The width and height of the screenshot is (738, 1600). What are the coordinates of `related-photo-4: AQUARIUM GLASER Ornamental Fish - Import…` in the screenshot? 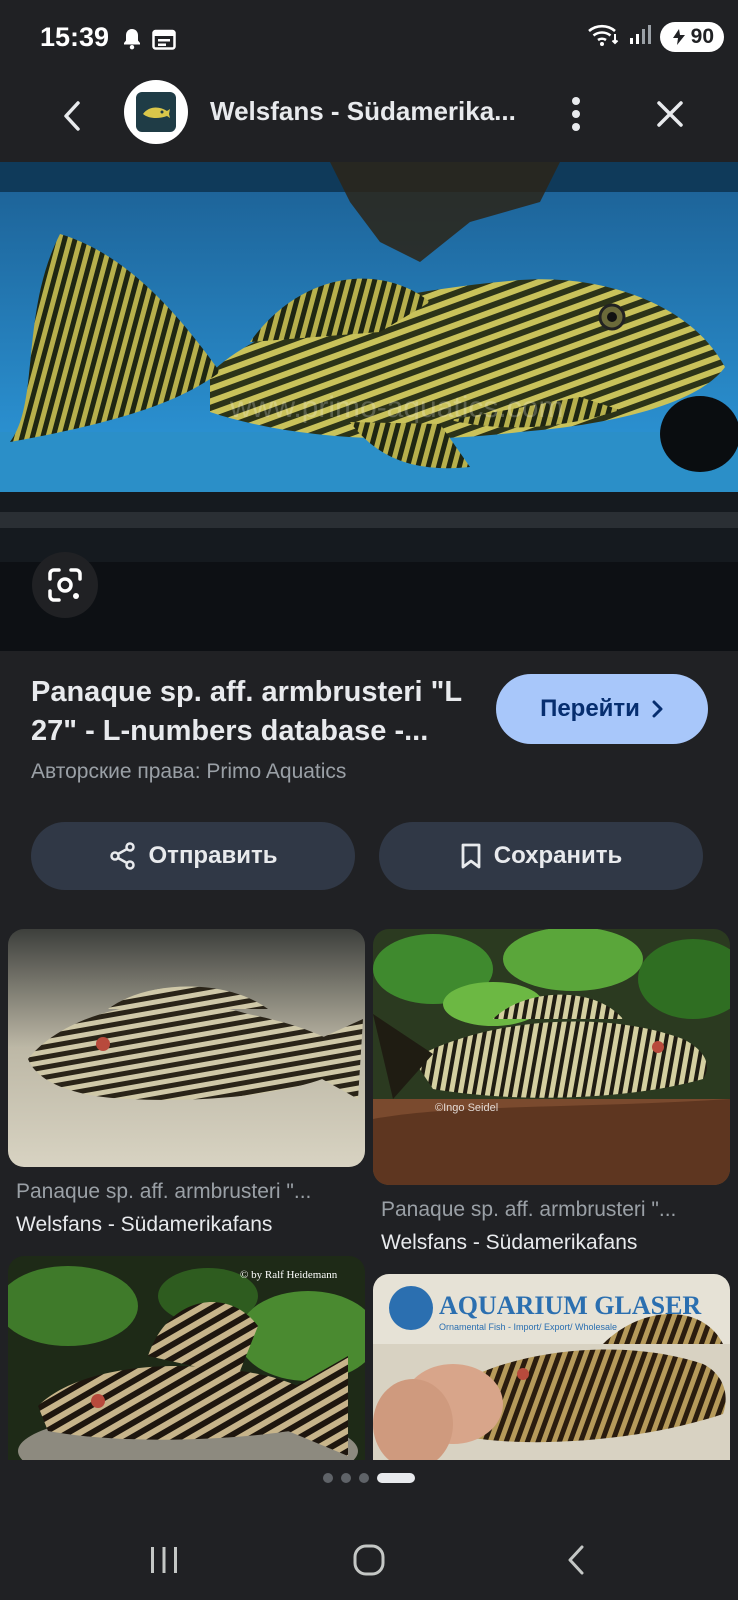 It's located at (551, 1367).